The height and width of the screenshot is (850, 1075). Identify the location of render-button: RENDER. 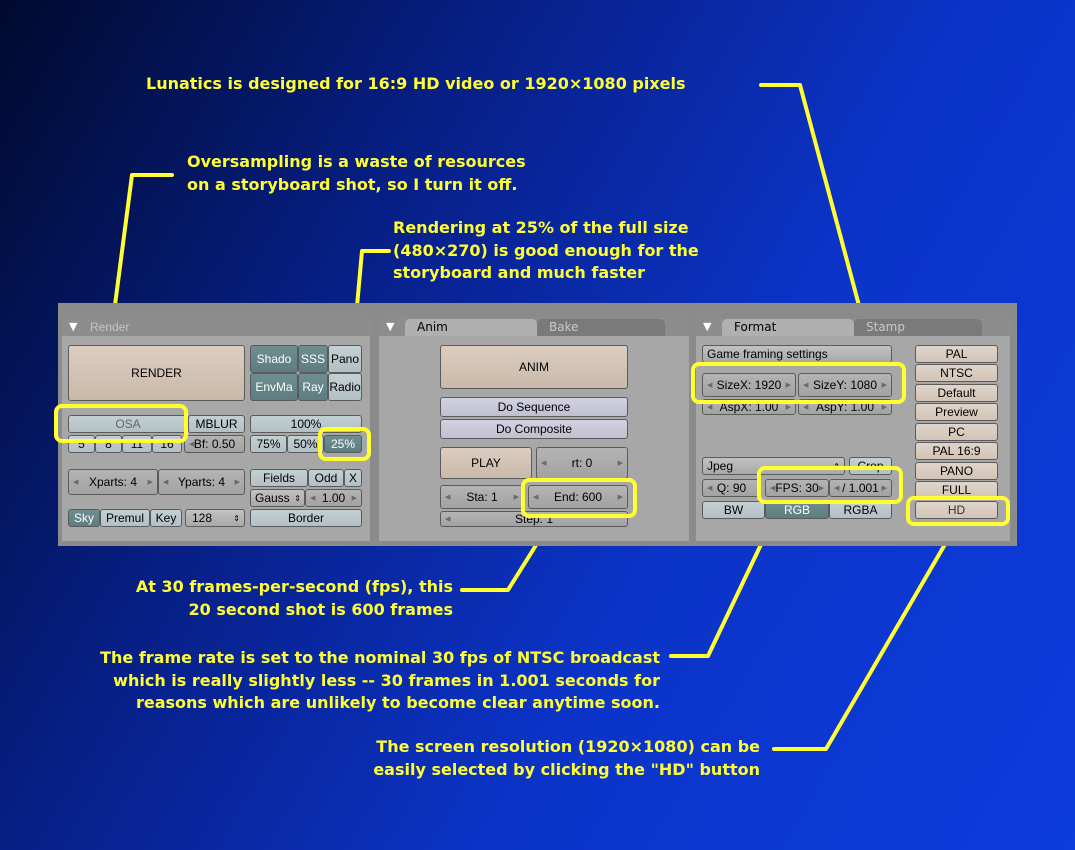
(156, 373).